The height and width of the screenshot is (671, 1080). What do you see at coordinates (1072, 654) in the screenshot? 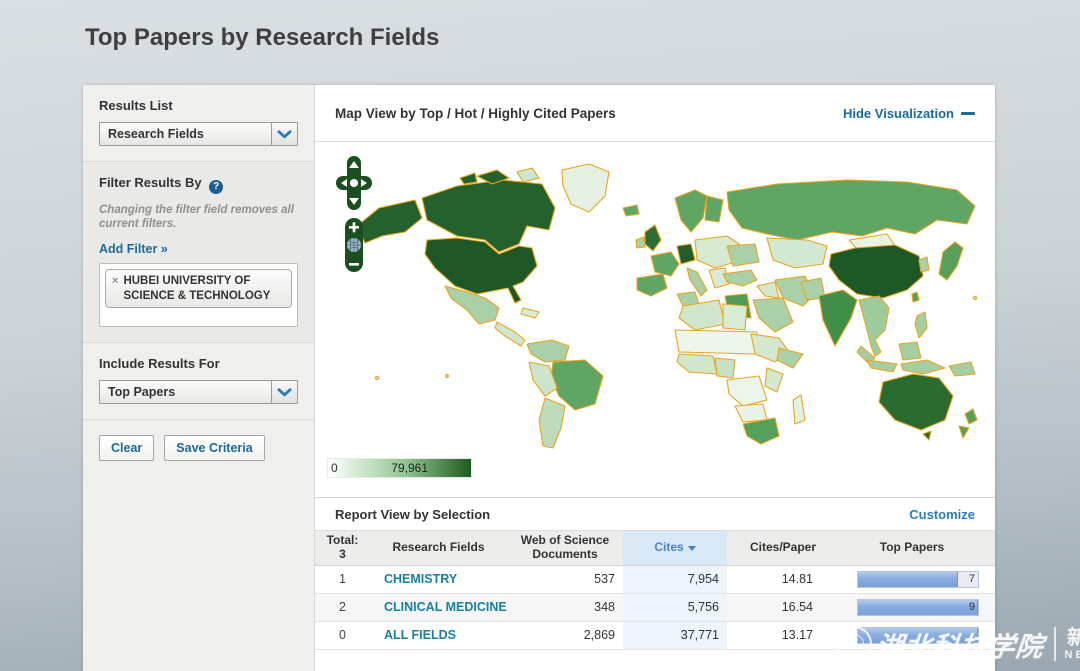
I see `watermark-news-en: NEWS` at bounding box center [1072, 654].